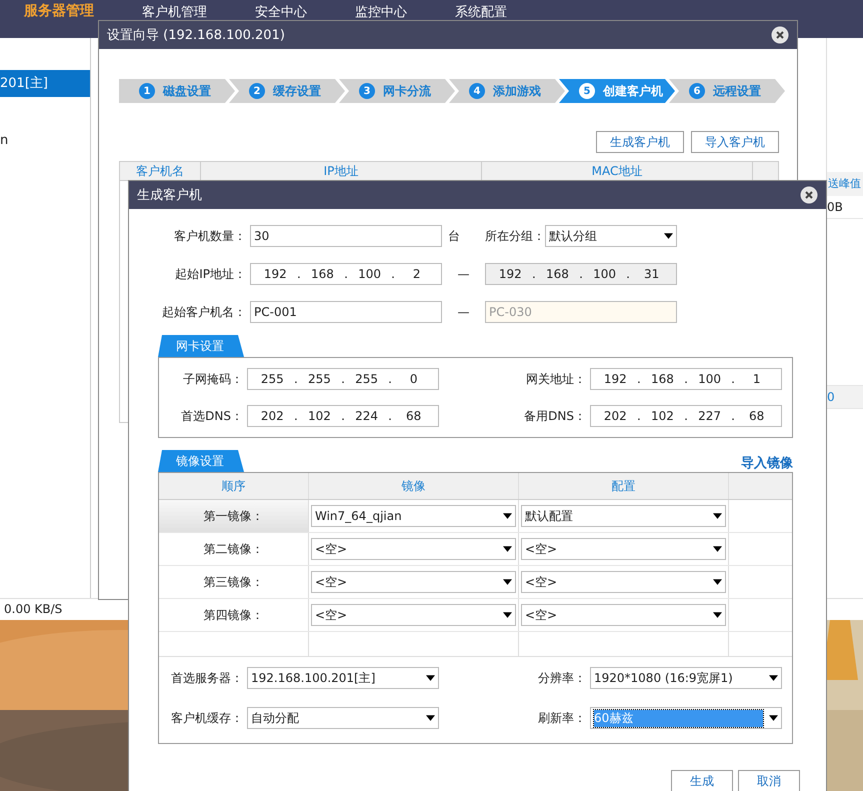 The height and width of the screenshot is (791, 863). Describe the element at coordinates (287, 91) in the screenshot. I see `wizard-step: 2 缓存设置` at that location.